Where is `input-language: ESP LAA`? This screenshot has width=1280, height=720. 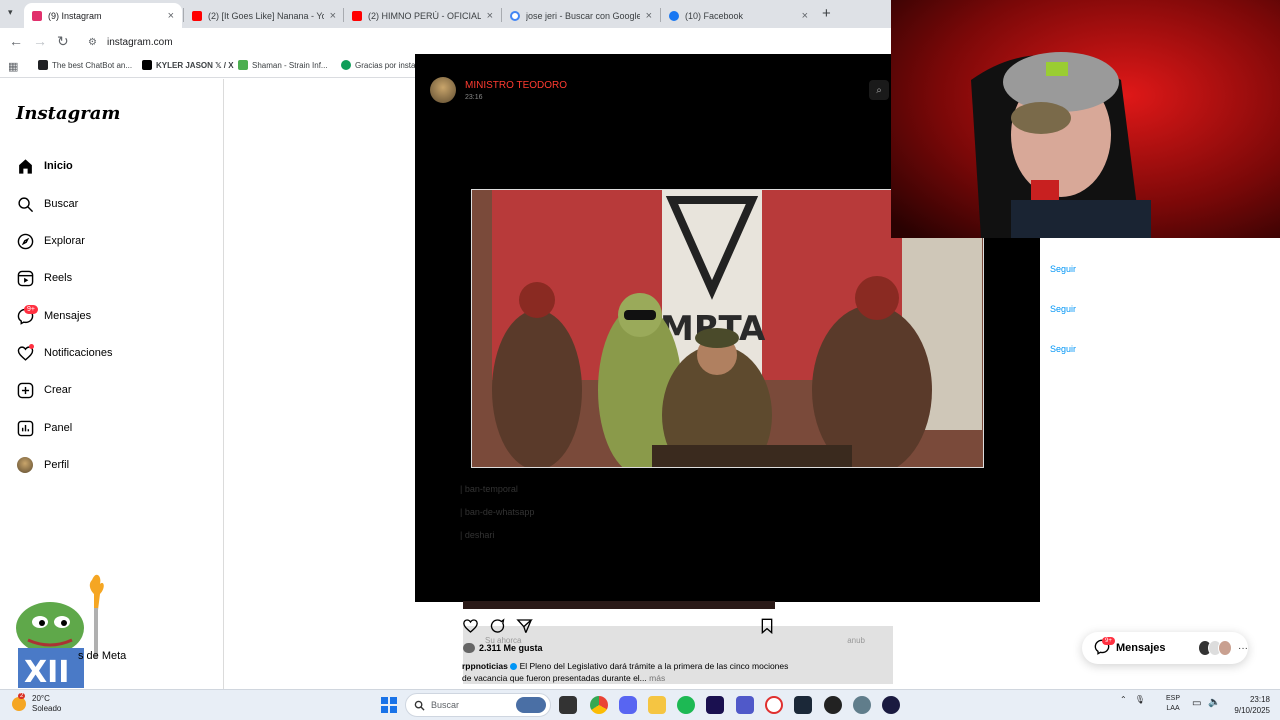 input-language: ESP LAA is located at coordinates (1173, 704).